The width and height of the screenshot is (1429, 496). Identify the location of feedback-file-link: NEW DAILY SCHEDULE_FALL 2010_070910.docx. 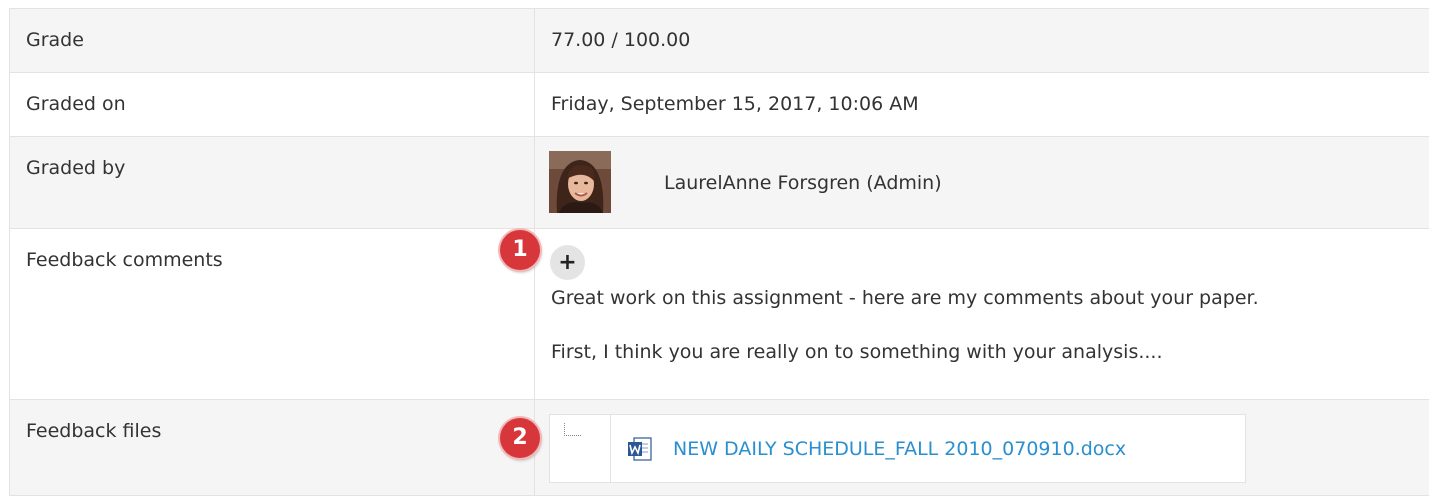
(899, 449).